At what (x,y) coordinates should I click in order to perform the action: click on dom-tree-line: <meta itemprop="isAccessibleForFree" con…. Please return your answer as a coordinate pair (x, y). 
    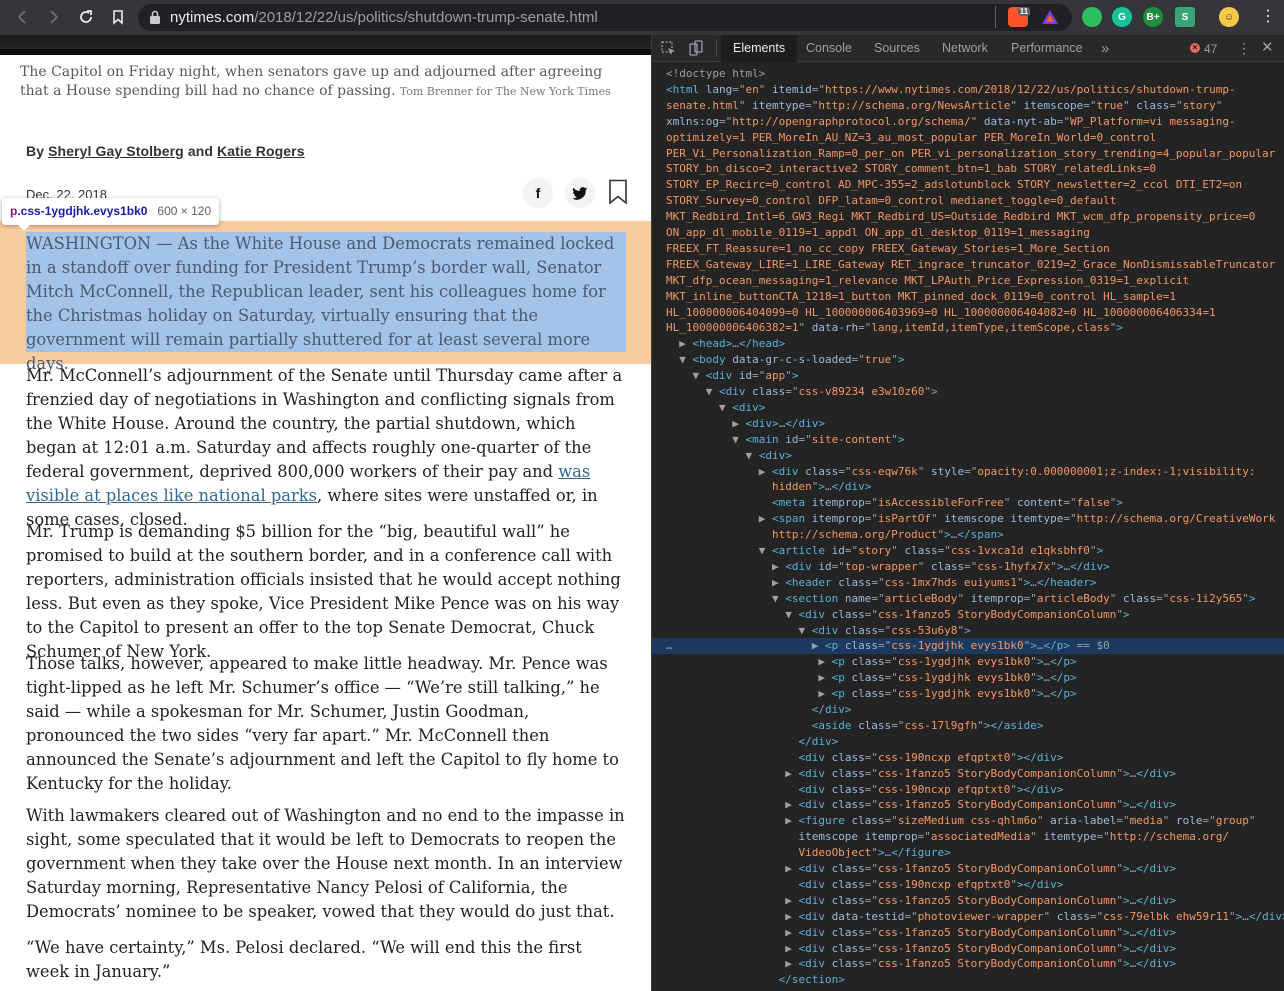
    Looking at the image, I should click on (968, 503).